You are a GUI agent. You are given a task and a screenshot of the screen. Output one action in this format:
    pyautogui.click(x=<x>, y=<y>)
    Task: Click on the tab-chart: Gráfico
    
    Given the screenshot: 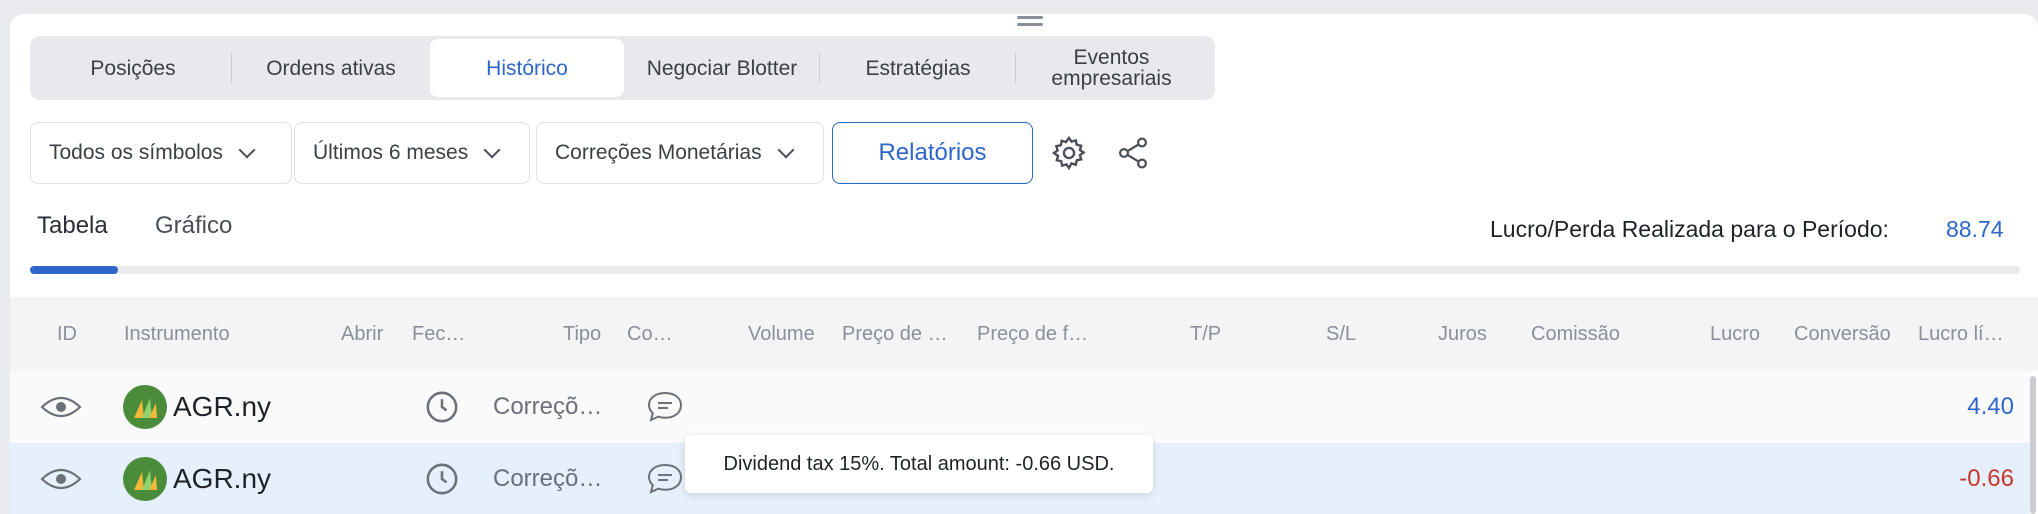 What is the action you would take?
    pyautogui.click(x=193, y=226)
    